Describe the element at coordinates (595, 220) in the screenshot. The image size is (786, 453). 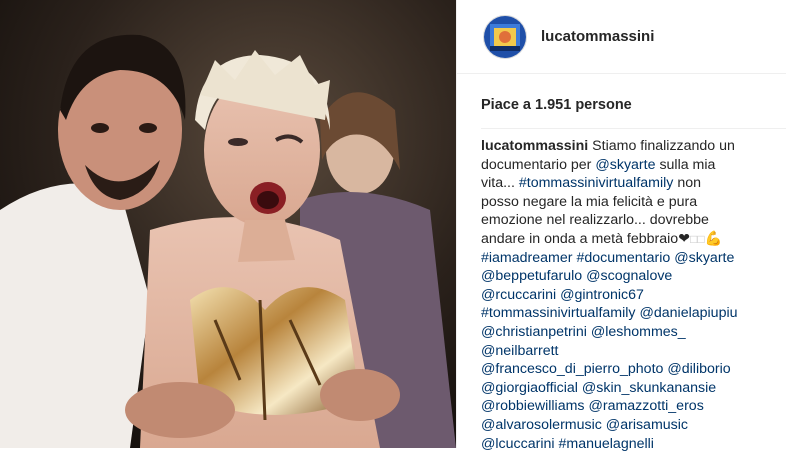
I see `caption-text: emozione nel realizzarlo... dovrebbe` at that location.